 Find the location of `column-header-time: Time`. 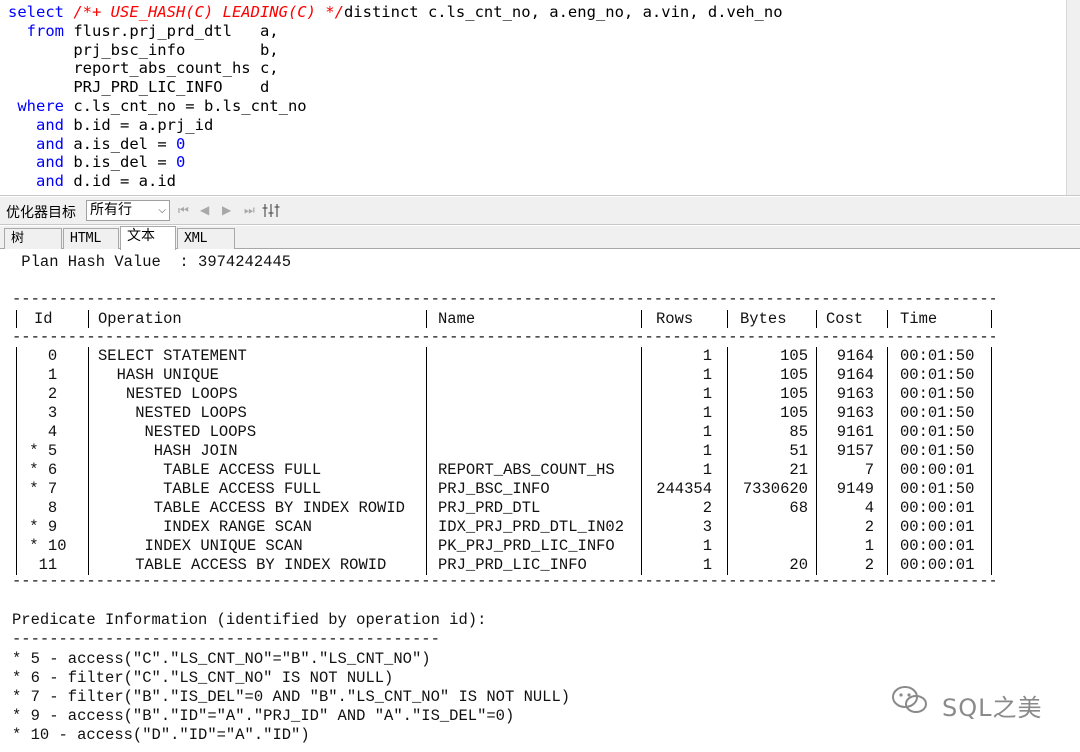

column-header-time: Time is located at coordinates (919, 319).